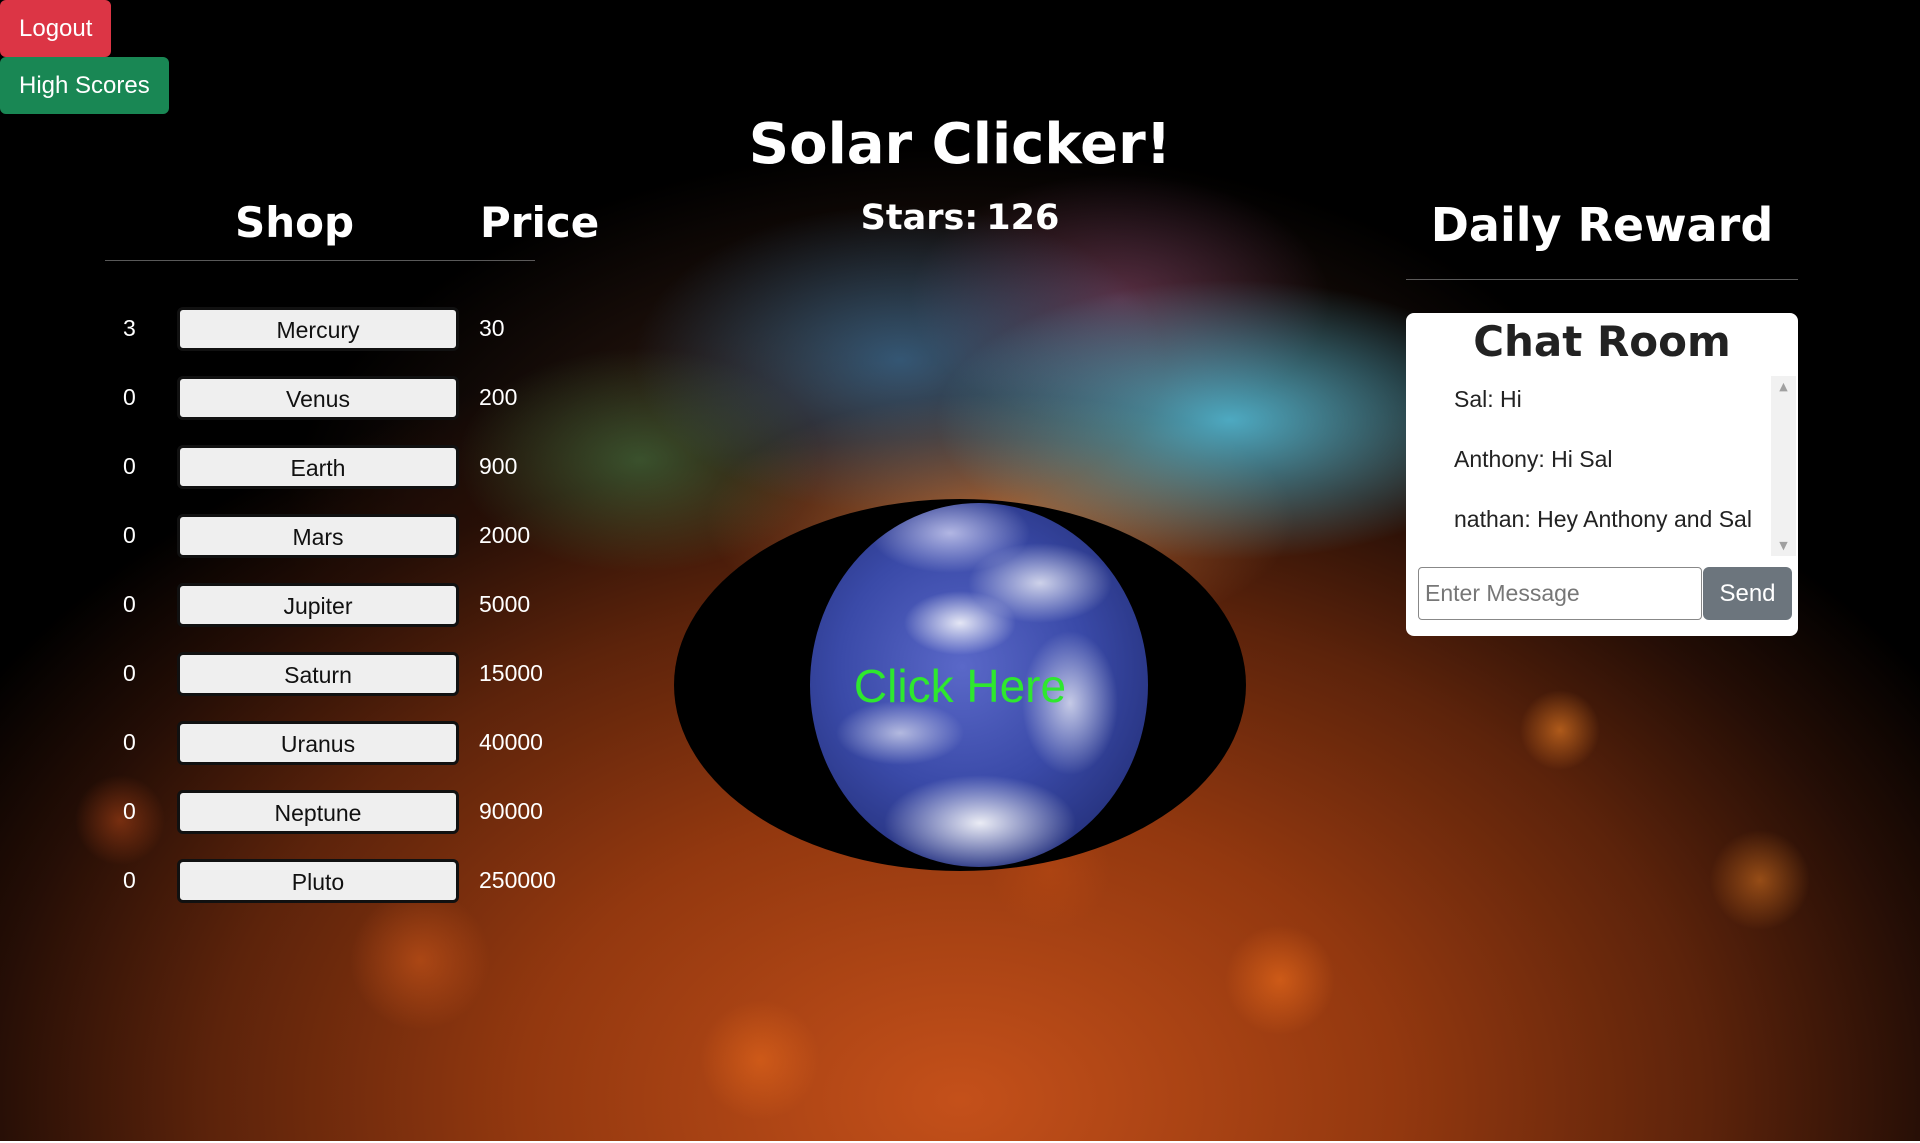 The image size is (1920, 1143). I want to click on chat-message: Anthony: Hi Sal, so click(1533, 459).